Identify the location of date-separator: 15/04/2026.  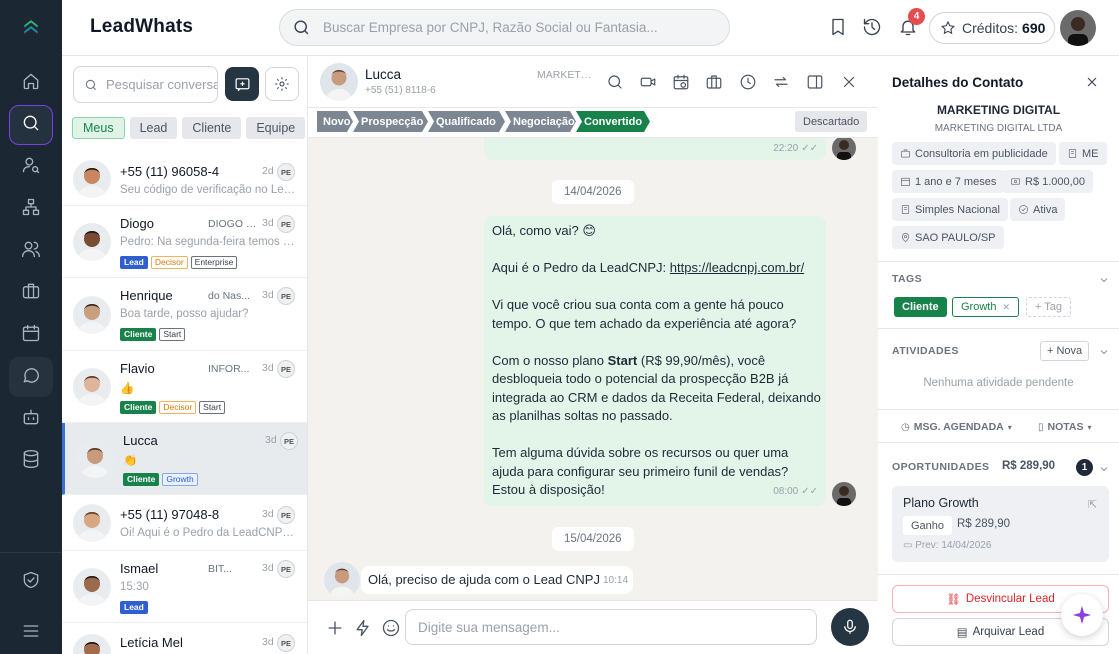
(593, 539).